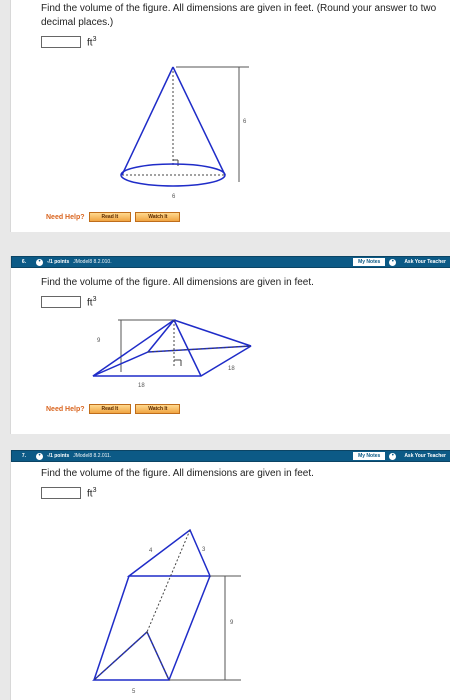 The height and width of the screenshot is (700, 450). I want to click on top-right-label: 3, so click(204, 550).